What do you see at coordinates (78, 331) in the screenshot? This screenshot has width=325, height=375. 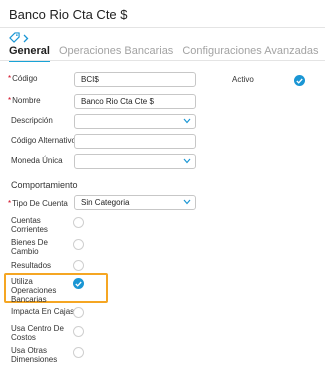 I see `usa-centro-de-costos-checkbox` at bounding box center [78, 331].